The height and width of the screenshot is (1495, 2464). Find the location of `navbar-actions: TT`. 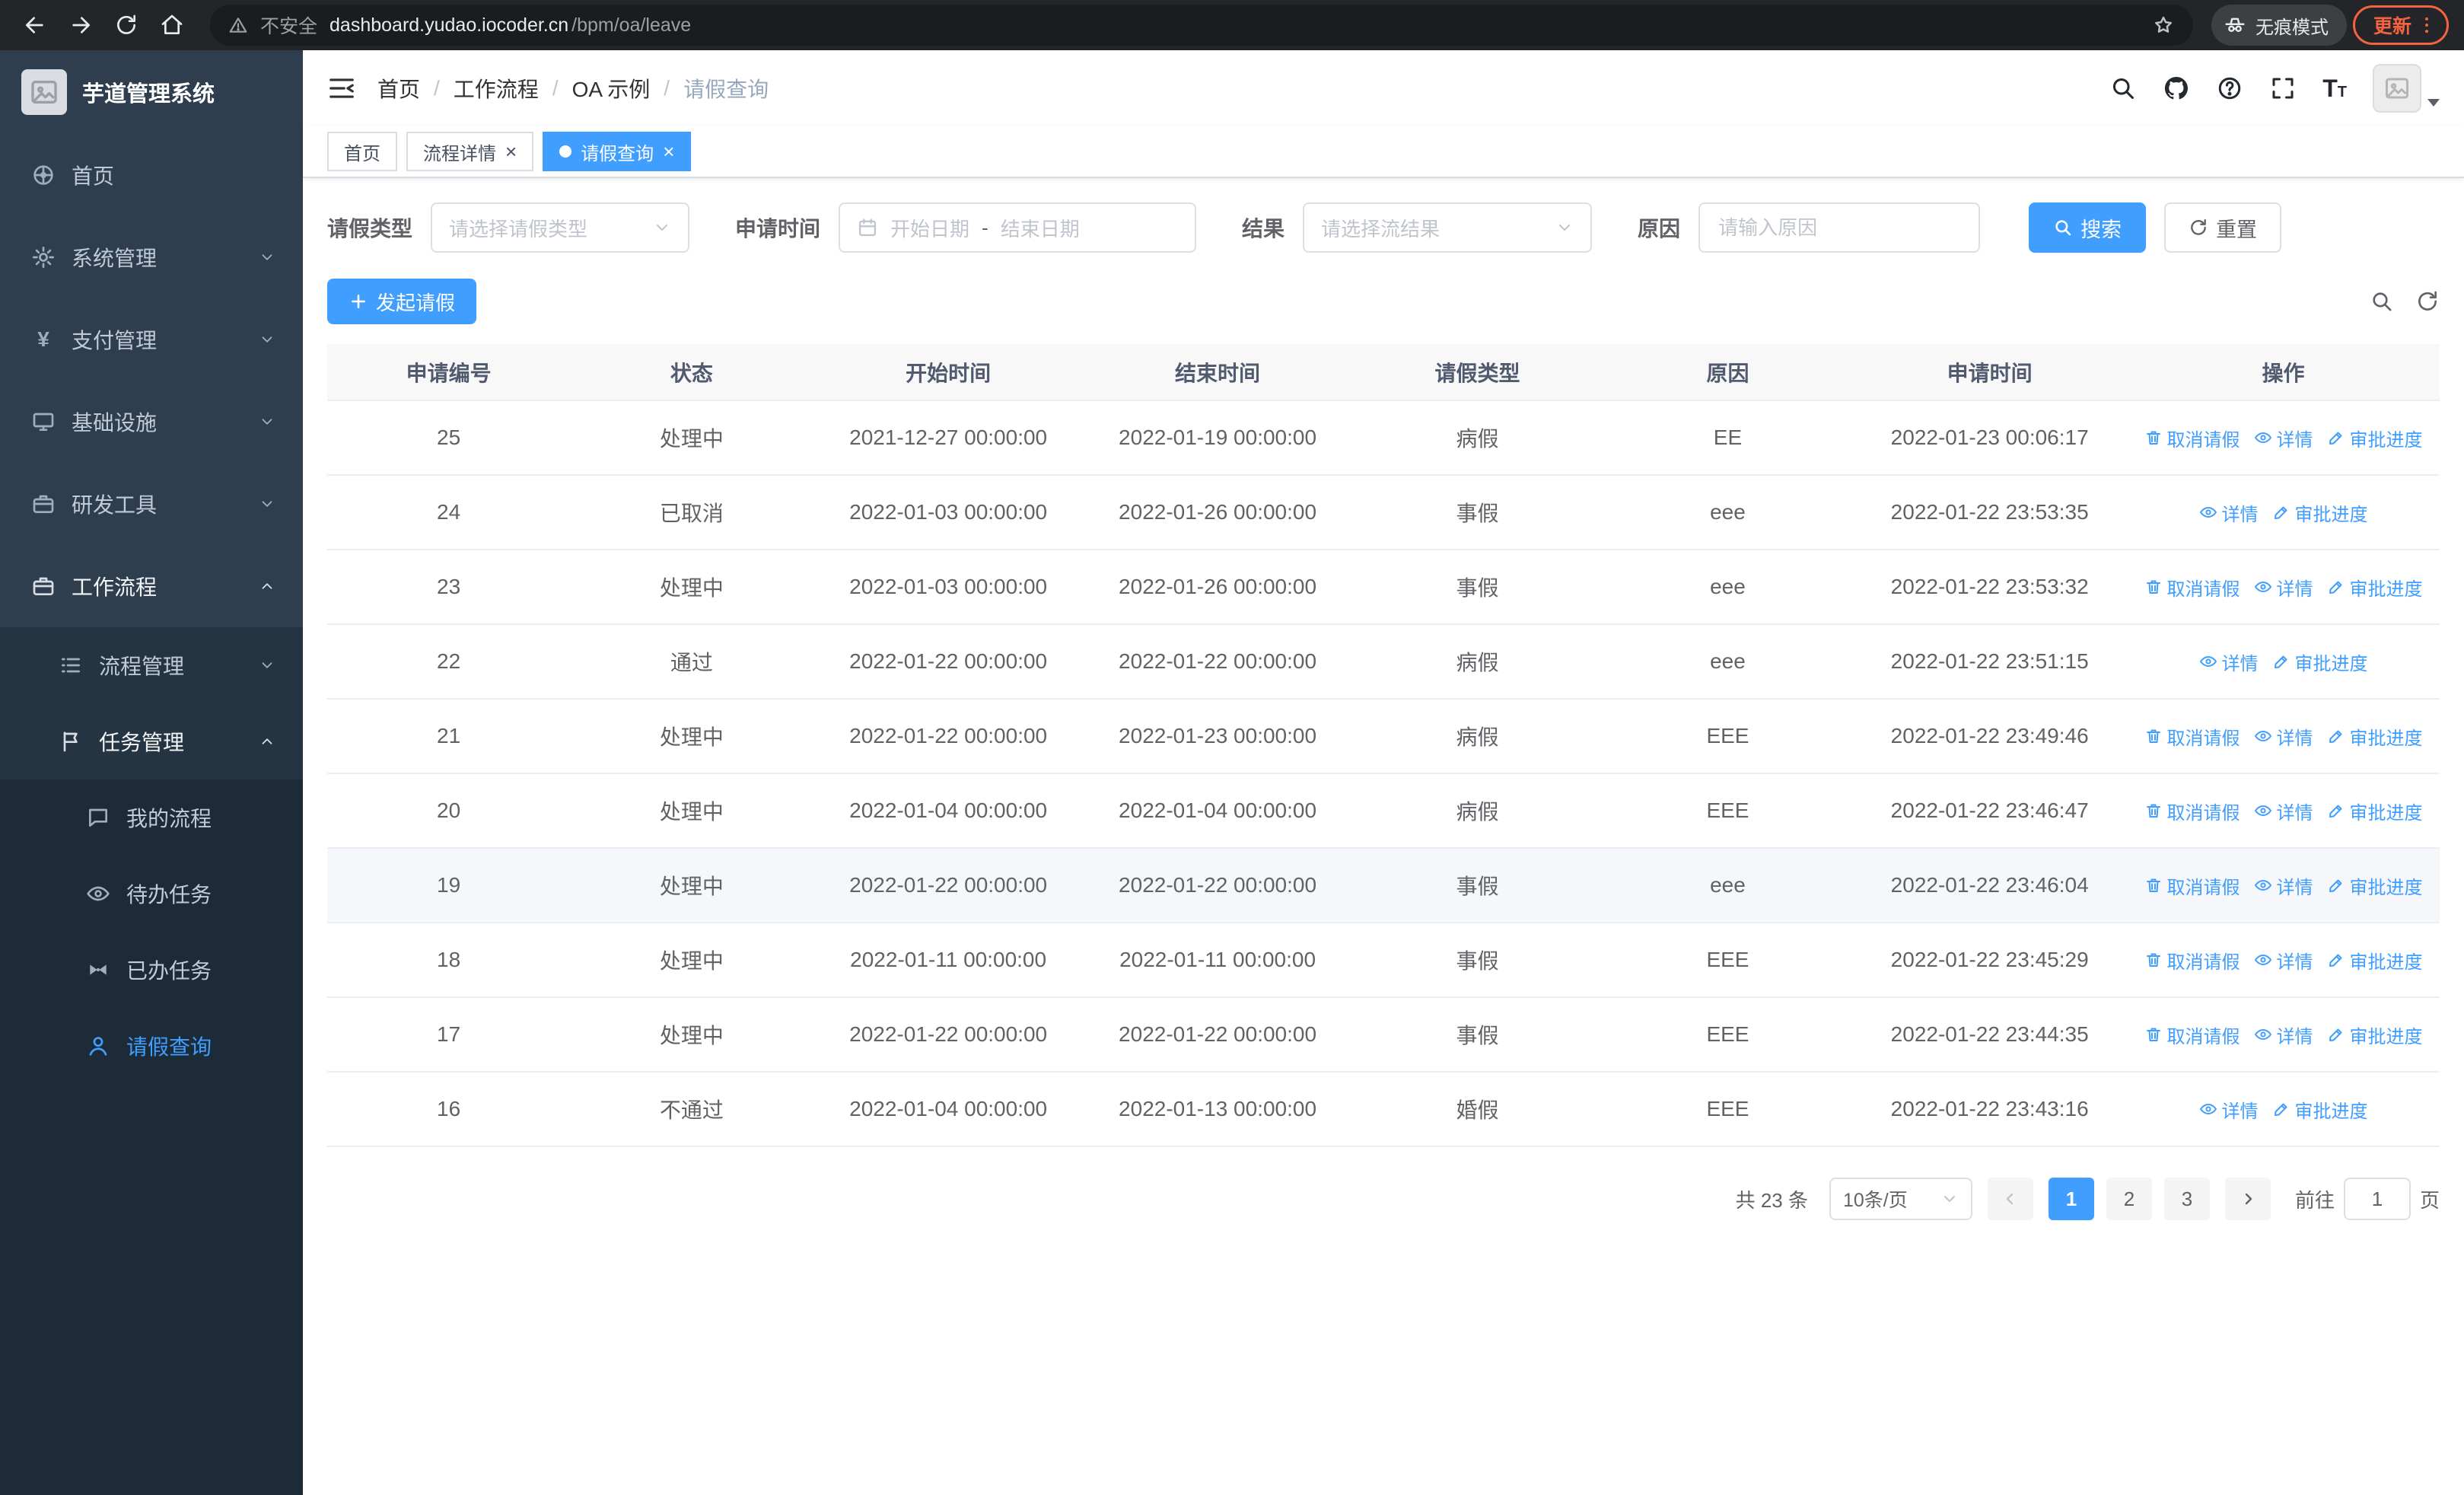

navbar-actions: TT is located at coordinates (2274, 89).